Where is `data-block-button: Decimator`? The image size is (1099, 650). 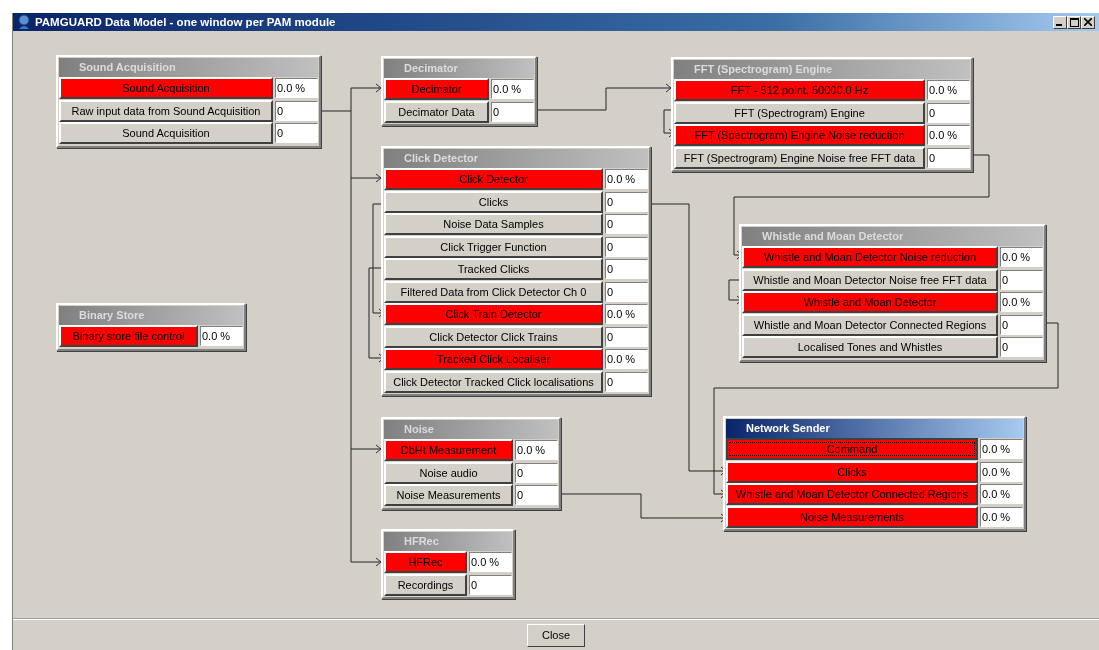
data-block-button: Decimator is located at coordinates (436, 89).